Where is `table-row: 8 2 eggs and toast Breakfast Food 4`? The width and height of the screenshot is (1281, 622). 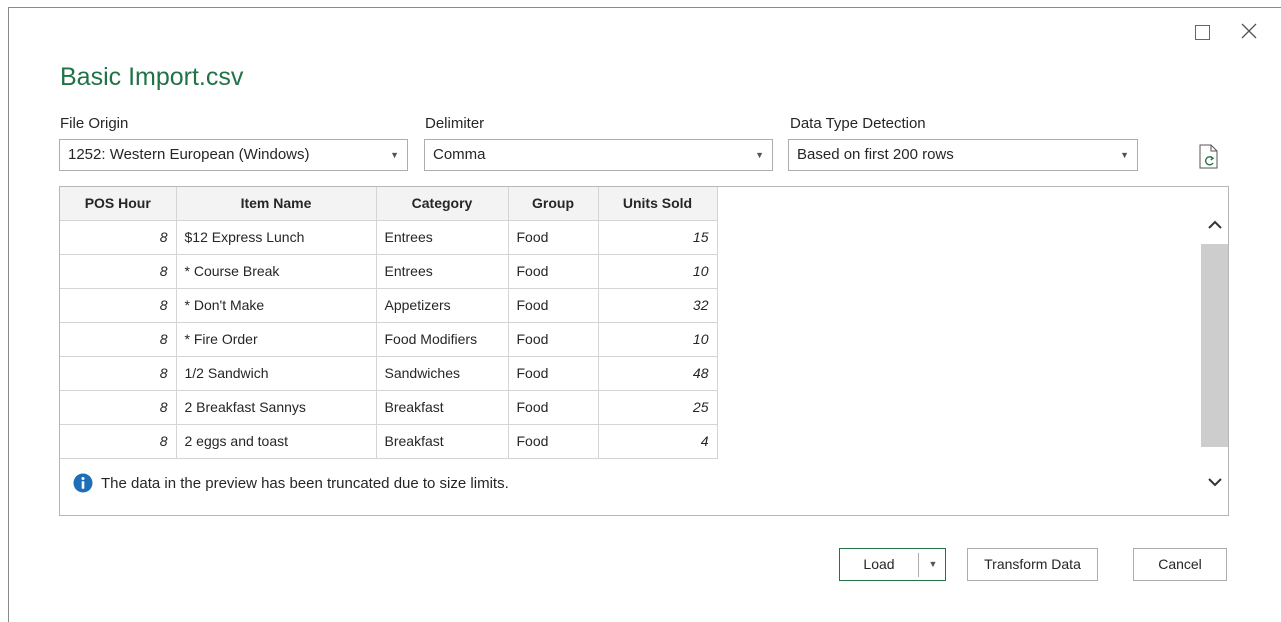 table-row: 8 2 eggs and toast Breakfast Food 4 is located at coordinates (389, 441).